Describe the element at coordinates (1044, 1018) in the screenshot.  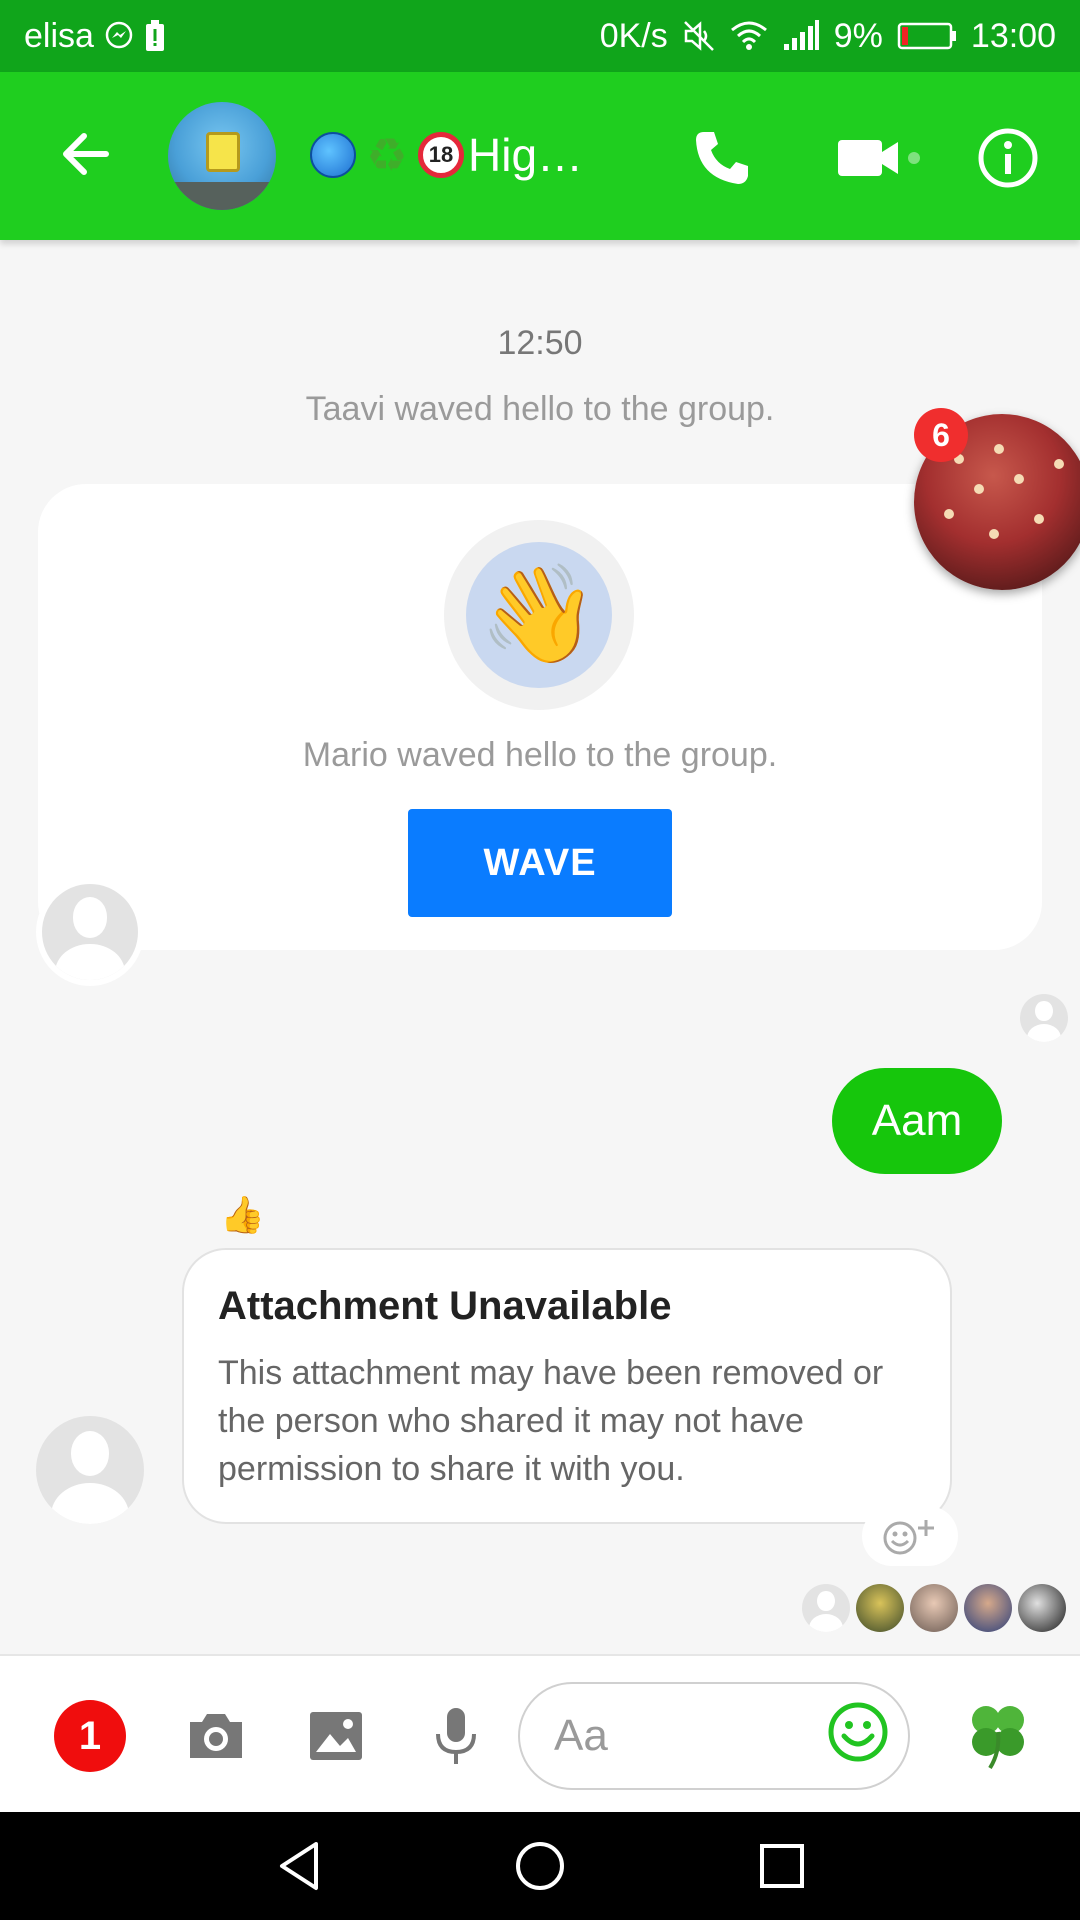
I see `read-receipt-avatar` at that location.